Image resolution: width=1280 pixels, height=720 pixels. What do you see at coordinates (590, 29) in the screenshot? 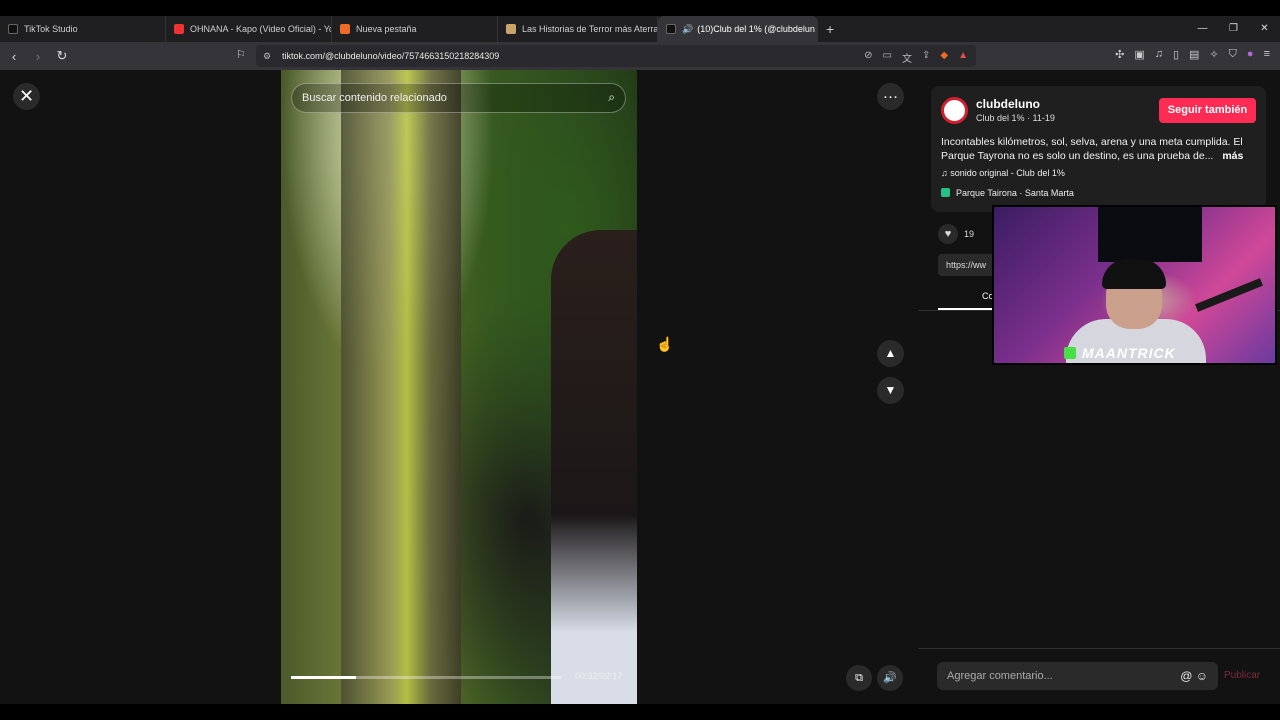
I see `tab-title: Las Historias de Terror más Aterrador` at bounding box center [590, 29].